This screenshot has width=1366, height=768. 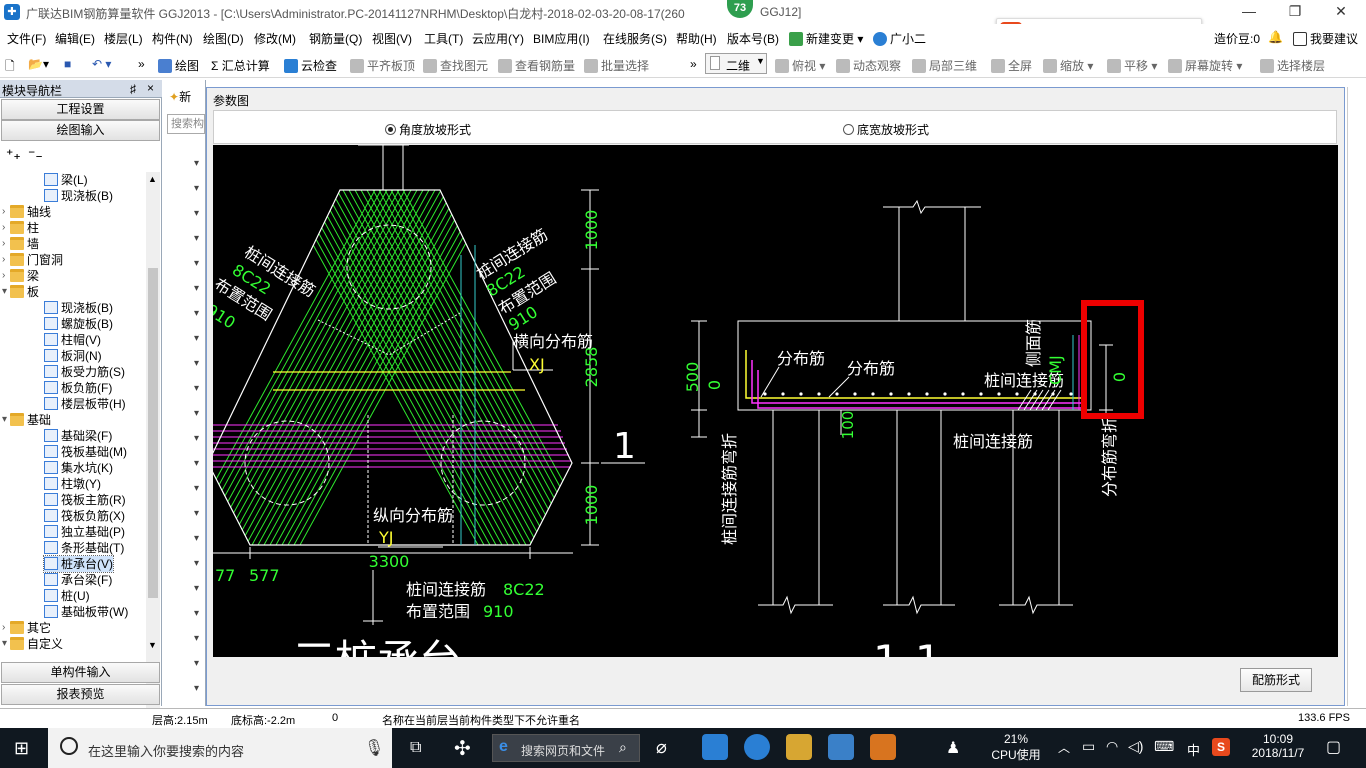 What do you see at coordinates (841, 747) in the screenshot?
I see `image-app-icon` at bounding box center [841, 747].